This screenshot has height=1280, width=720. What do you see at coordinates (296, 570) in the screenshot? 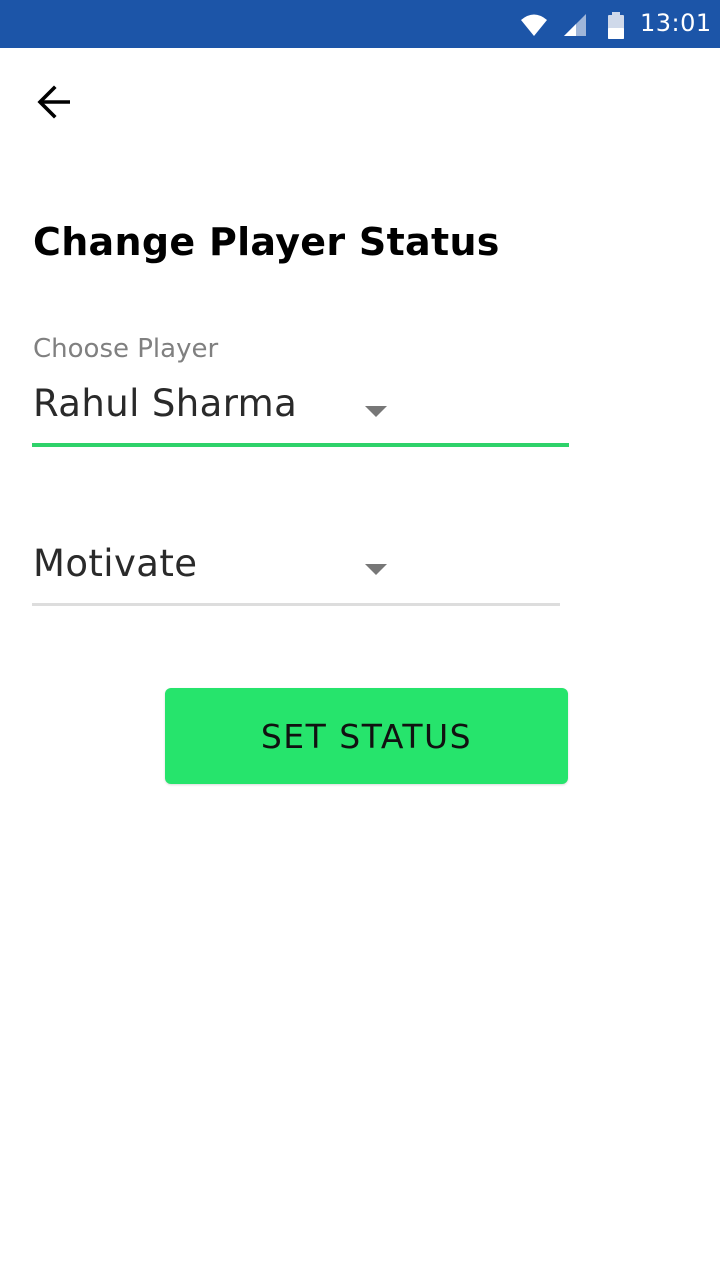
I see `status-select: Motivate` at bounding box center [296, 570].